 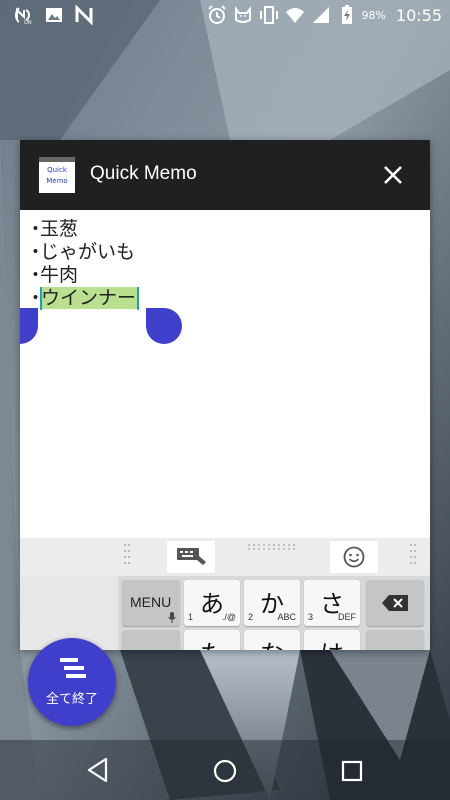 What do you see at coordinates (143, 173) in the screenshot?
I see `memo-title: Quick Memo` at bounding box center [143, 173].